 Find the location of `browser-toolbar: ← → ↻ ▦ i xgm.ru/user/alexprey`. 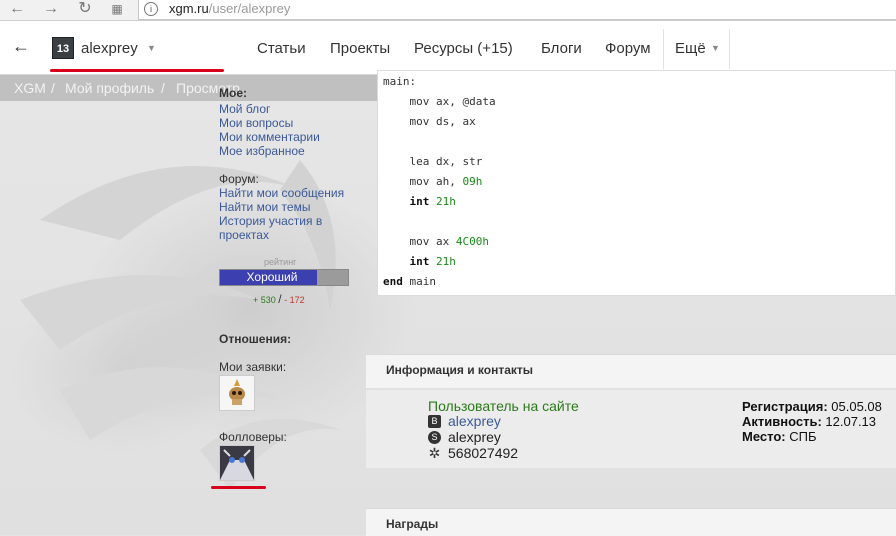

browser-toolbar: ← → ↻ ▦ i xgm.ru/user/alexprey is located at coordinates (448, 10).